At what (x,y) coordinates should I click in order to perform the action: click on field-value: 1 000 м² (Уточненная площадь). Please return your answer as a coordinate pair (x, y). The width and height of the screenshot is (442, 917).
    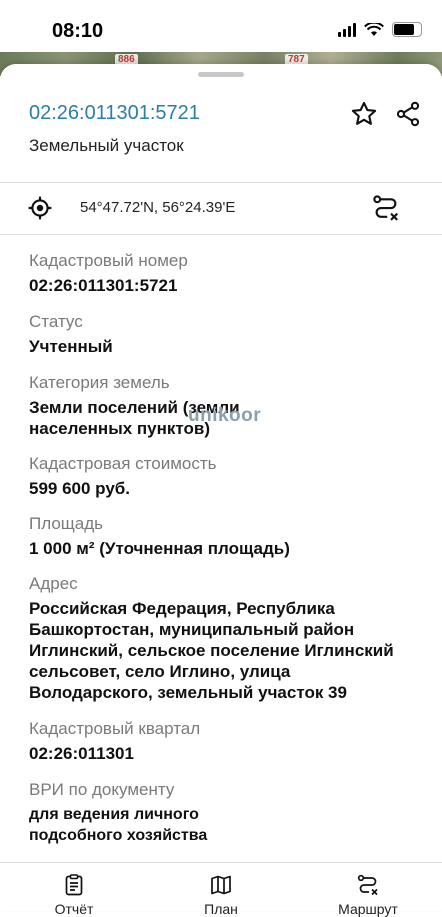
    Looking at the image, I should click on (159, 548).